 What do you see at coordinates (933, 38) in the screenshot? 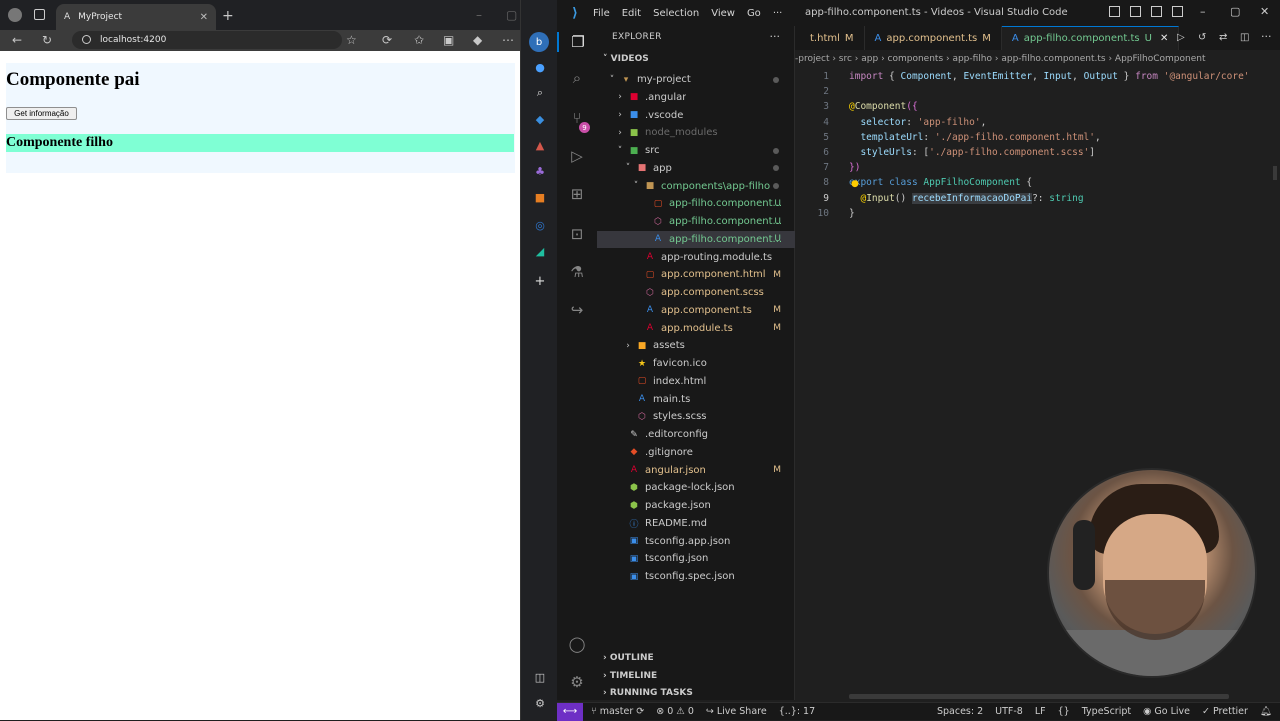
I see `editor-tab: Aapp.component.ts M` at bounding box center [933, 38].